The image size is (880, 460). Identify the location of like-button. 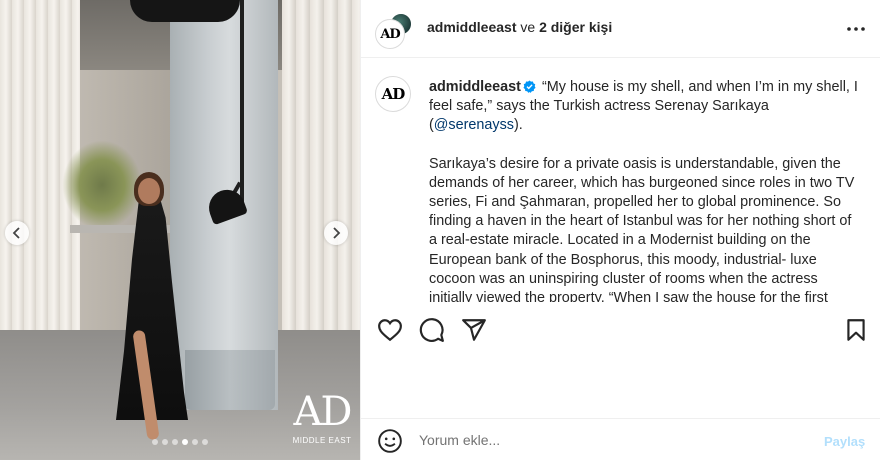
(390, 330).